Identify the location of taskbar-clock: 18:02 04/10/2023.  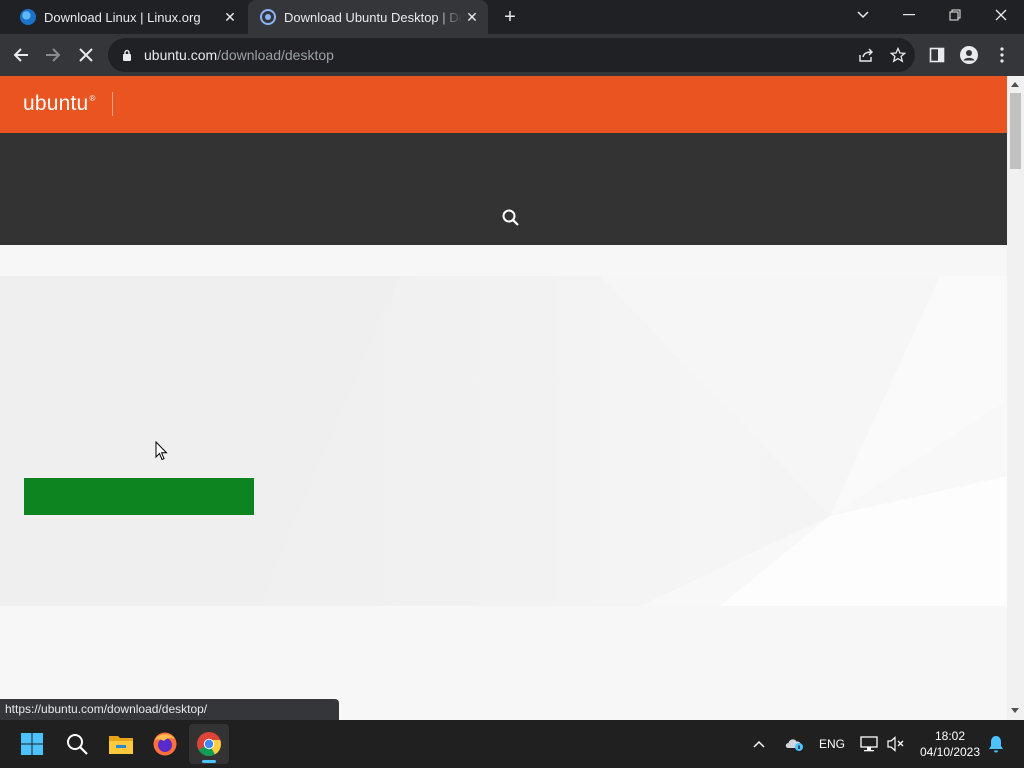
(950, 744).